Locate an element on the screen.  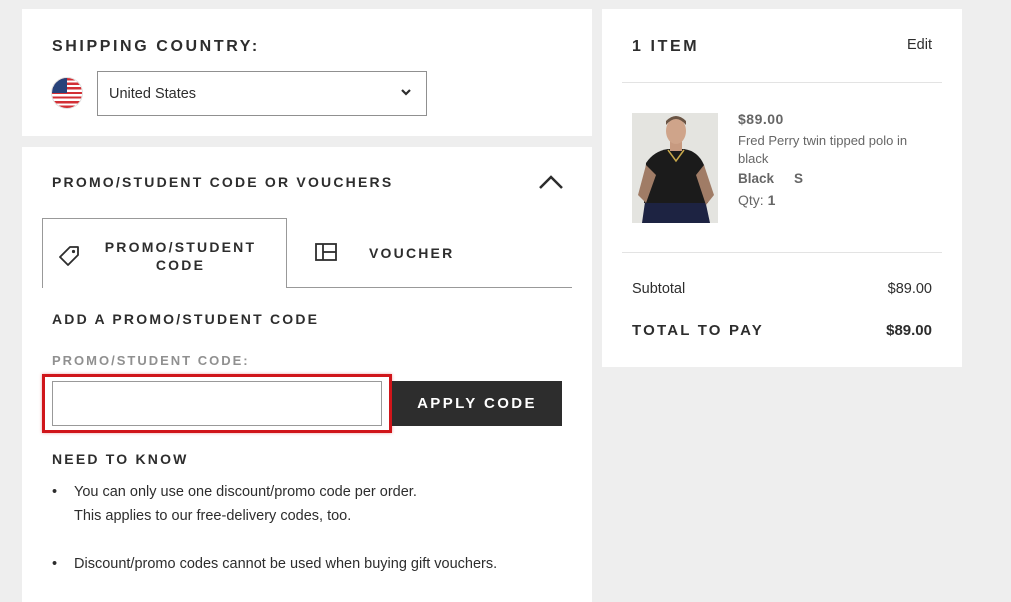
chevron-up-icon is located at coordinates (551, 182).